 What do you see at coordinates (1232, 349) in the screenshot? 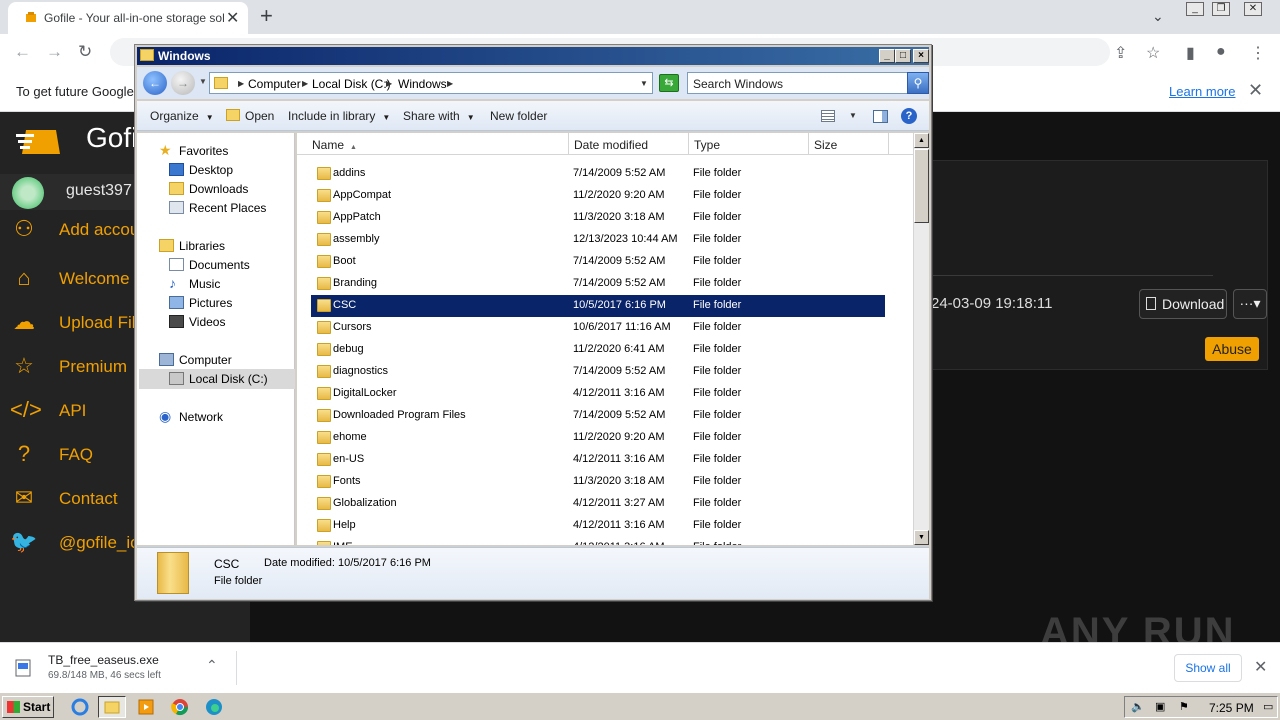
I see `abuse-button: Abuse` at bounding box center [1232, 349].